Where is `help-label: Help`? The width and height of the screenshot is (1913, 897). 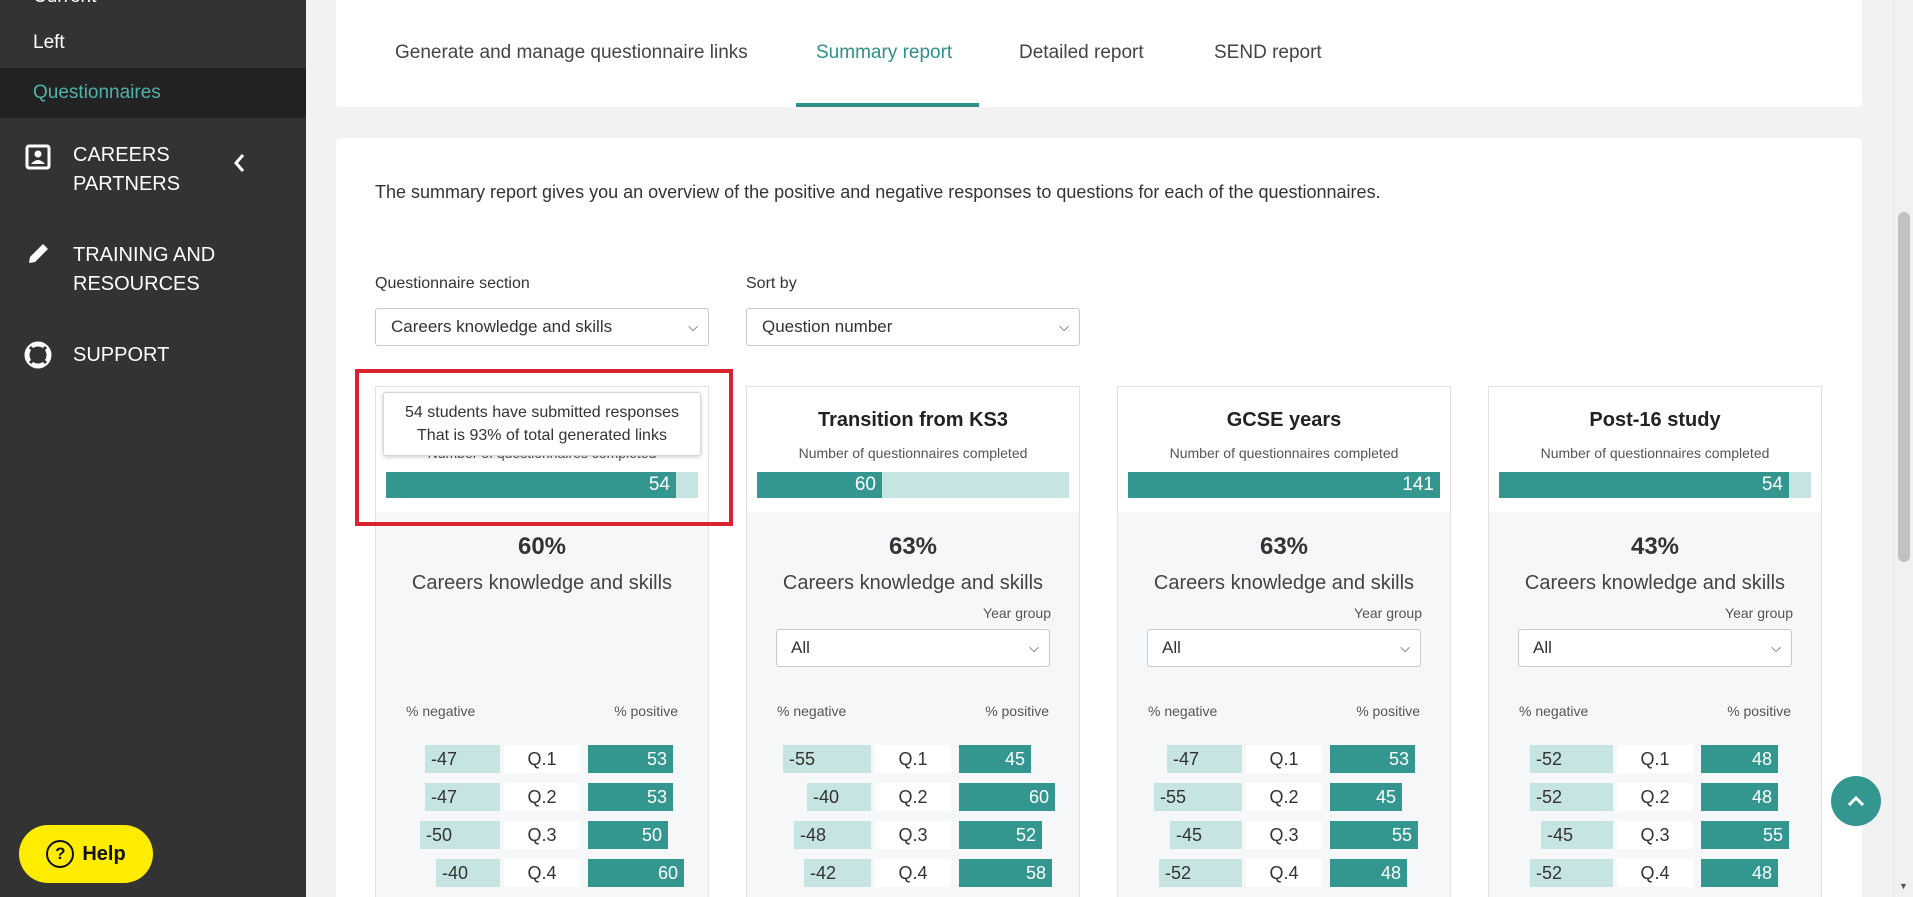
help-label: Help is located at coordinates (104, 853).